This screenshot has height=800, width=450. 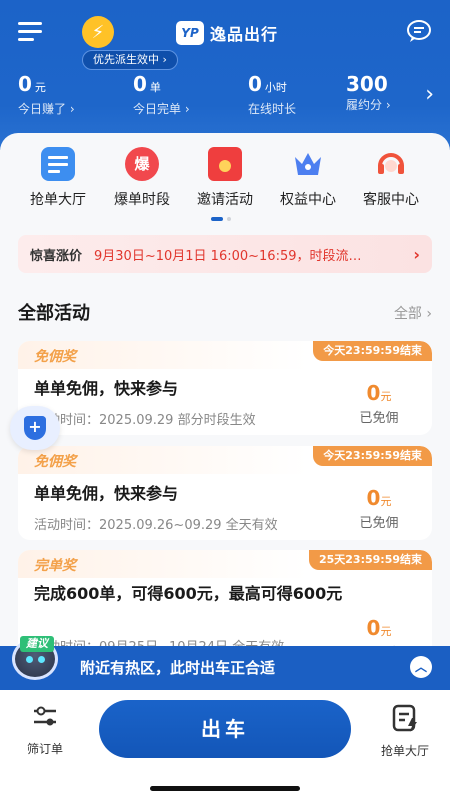 I want to click on brand: YP 逸品出行, so click(x=227, y=33).